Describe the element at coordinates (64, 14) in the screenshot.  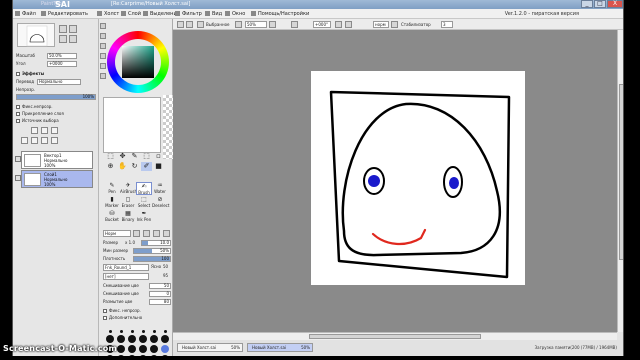
I see `menu-edit: Редактировать` at that location.